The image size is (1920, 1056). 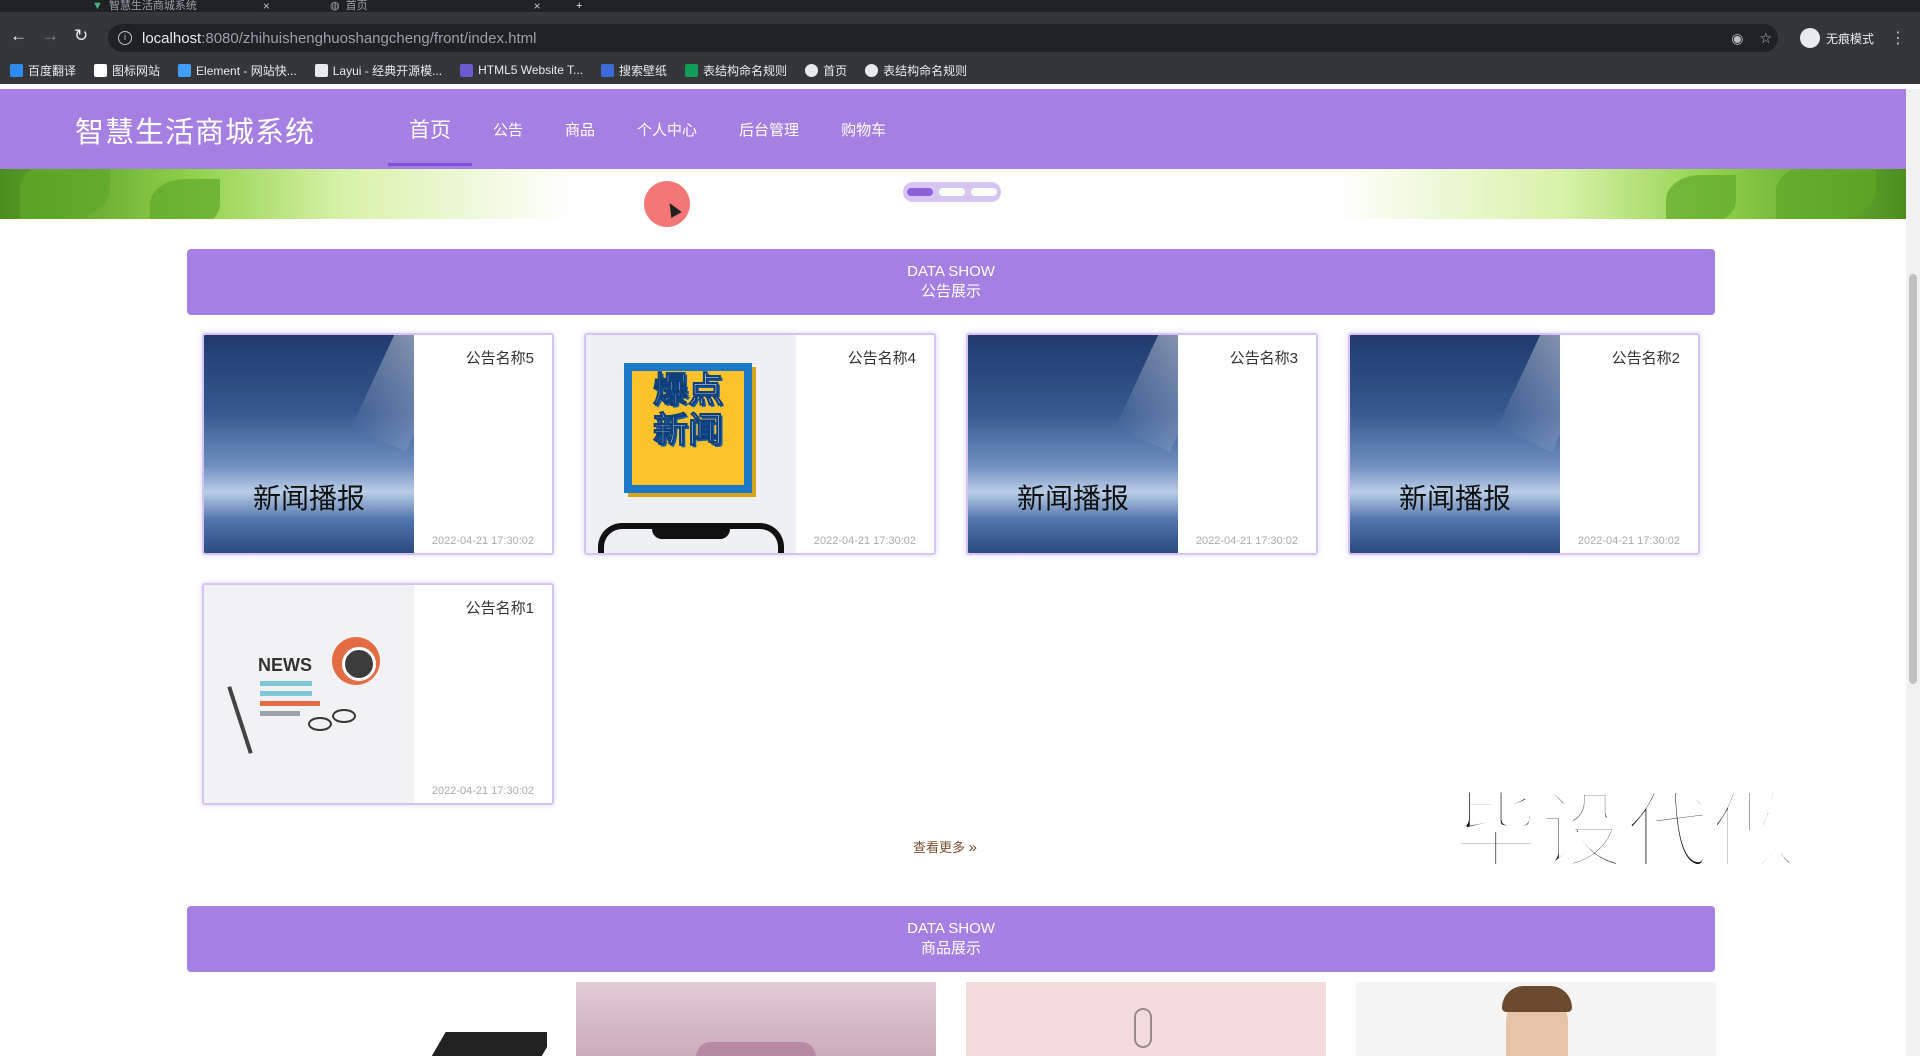 I want to click on notice-thumbnail: NEWS, so click(x=309, y=694).